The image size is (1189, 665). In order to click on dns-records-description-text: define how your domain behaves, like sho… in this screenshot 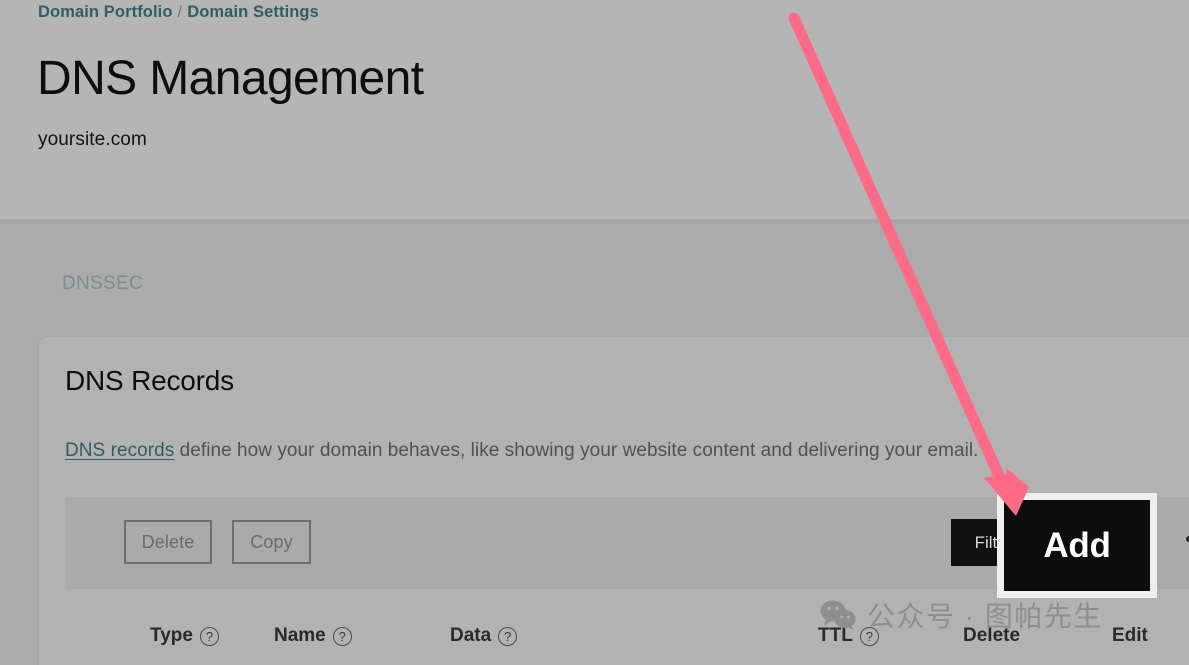, I will do `click(576, 450)`.